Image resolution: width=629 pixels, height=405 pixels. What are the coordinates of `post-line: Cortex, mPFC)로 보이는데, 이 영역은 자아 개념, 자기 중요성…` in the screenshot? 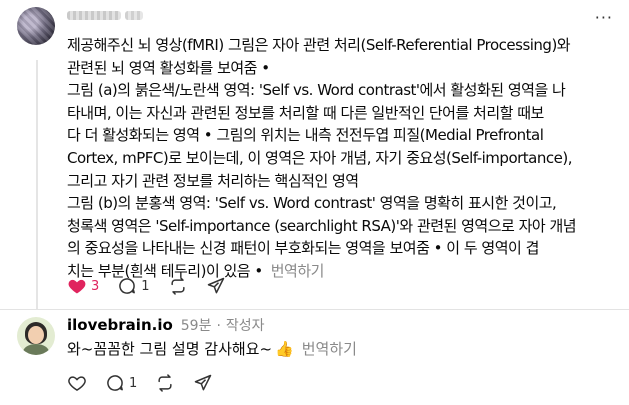 It's located at (319, 157).